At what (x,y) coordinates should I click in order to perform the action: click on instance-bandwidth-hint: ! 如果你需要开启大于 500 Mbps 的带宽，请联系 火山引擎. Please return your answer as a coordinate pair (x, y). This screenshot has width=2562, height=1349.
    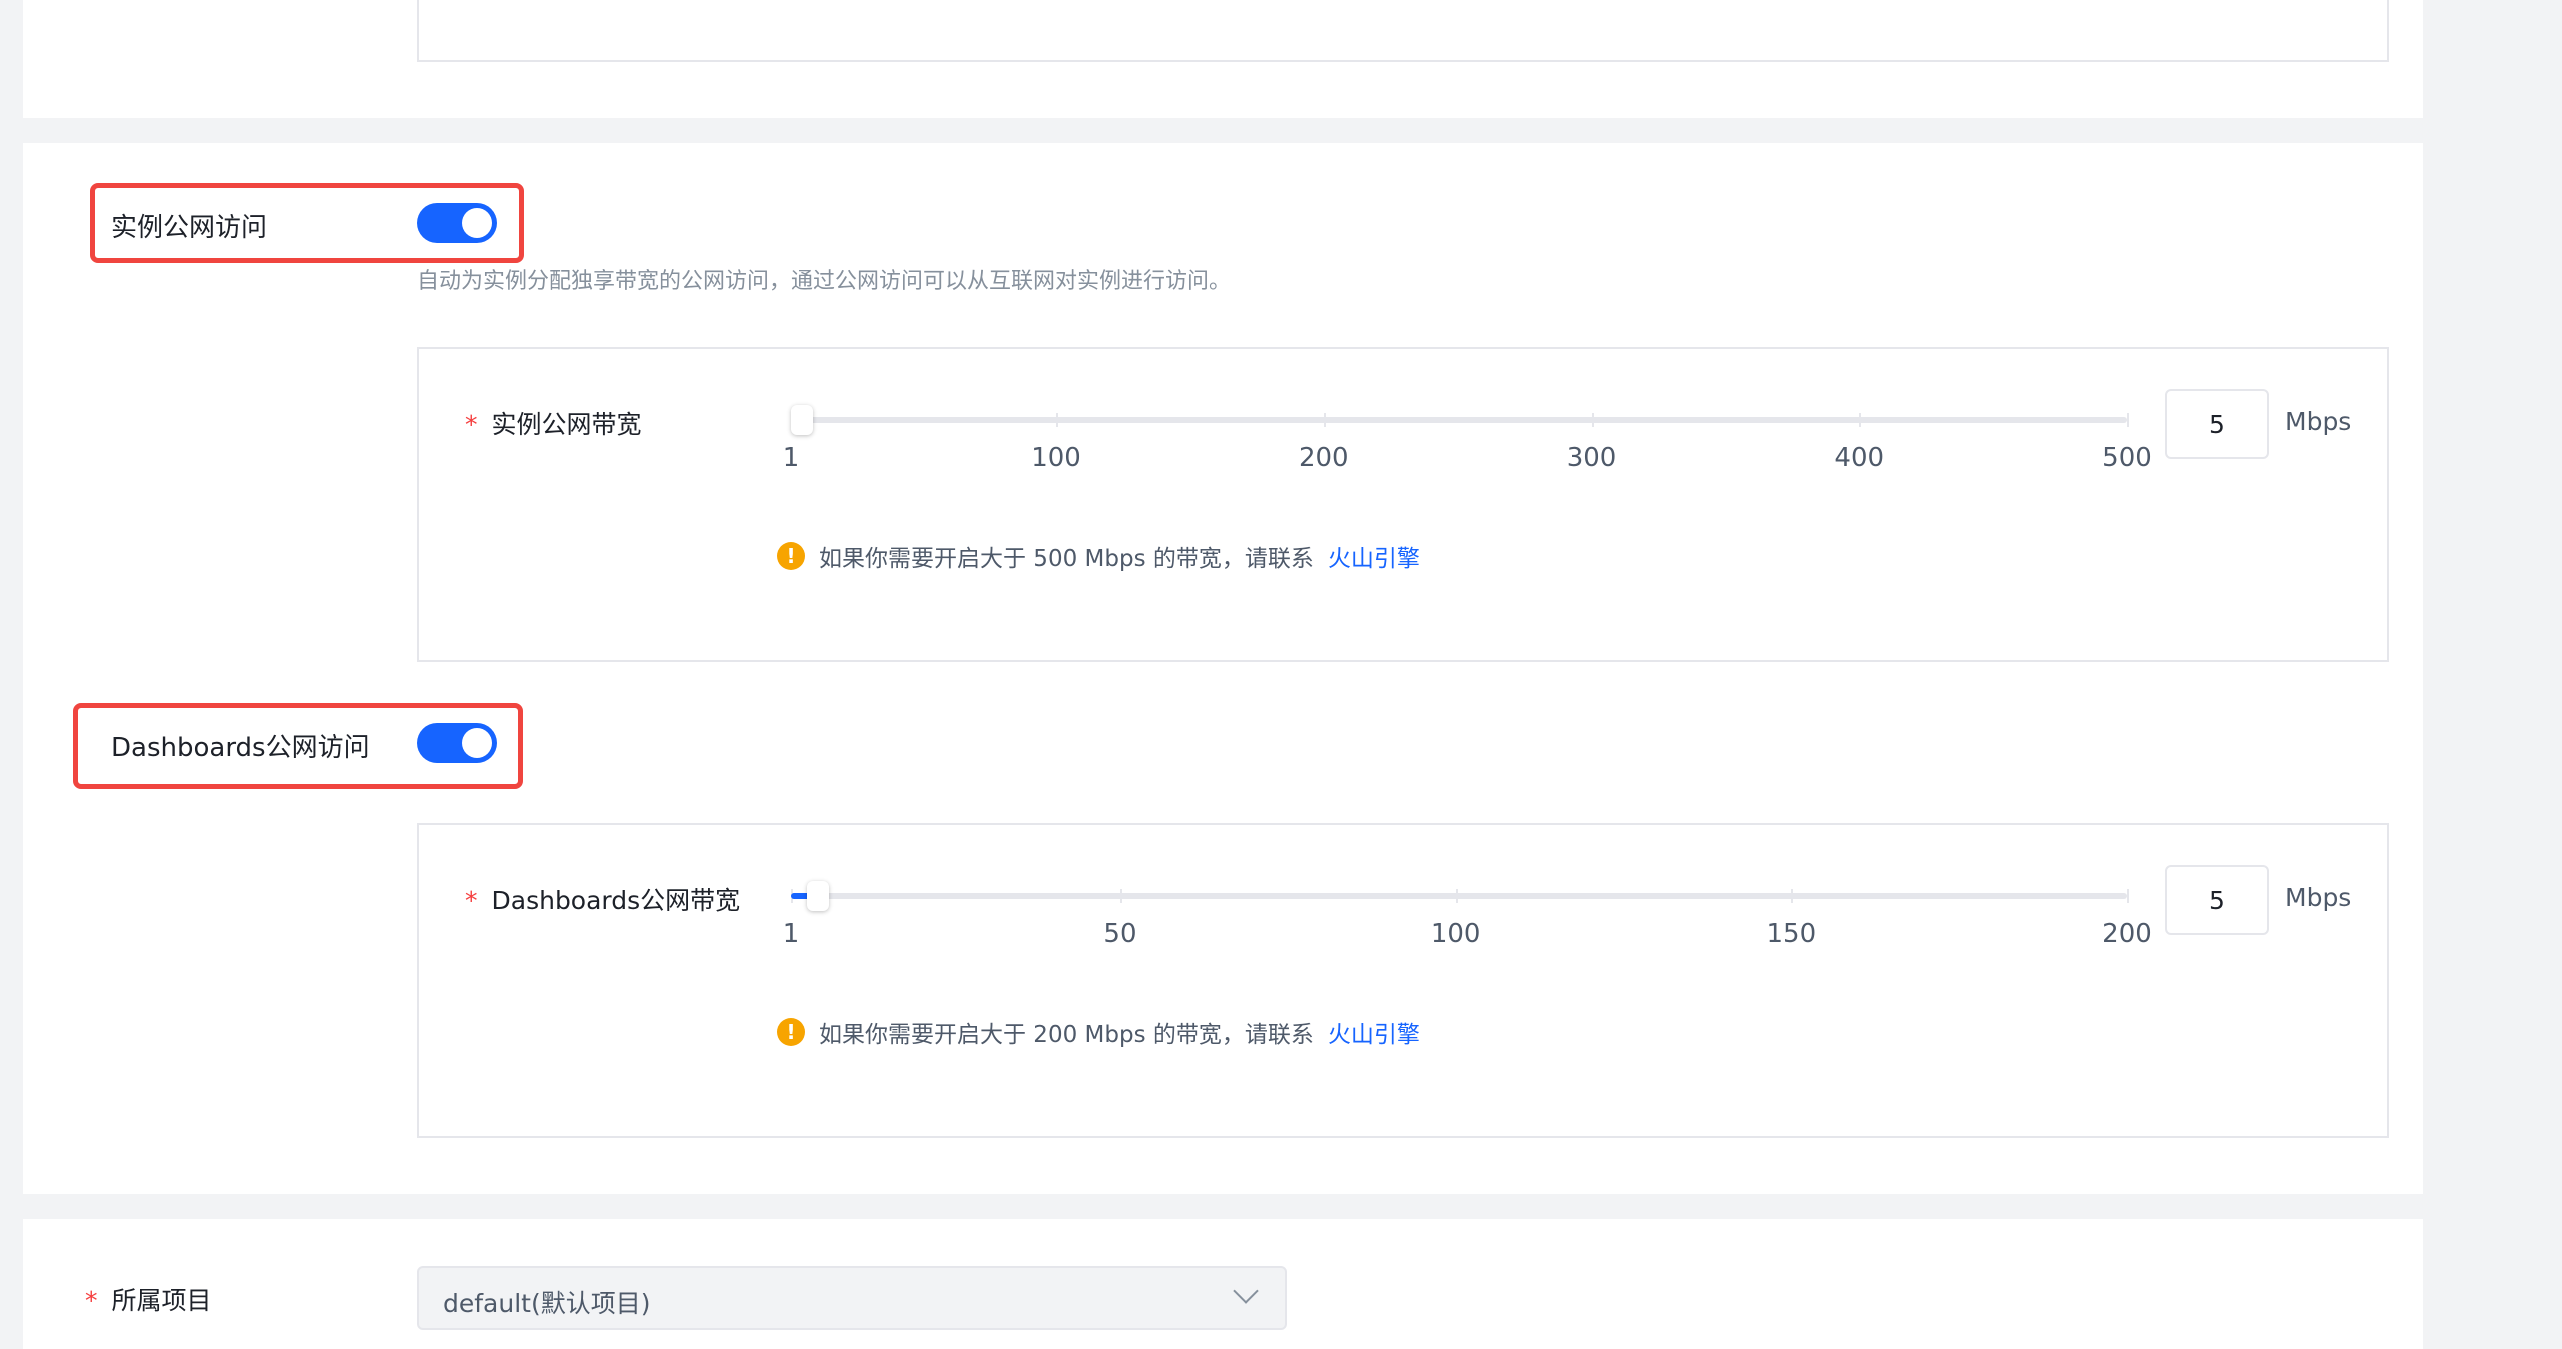
    Looking at the image, I should click on (1098, 556).